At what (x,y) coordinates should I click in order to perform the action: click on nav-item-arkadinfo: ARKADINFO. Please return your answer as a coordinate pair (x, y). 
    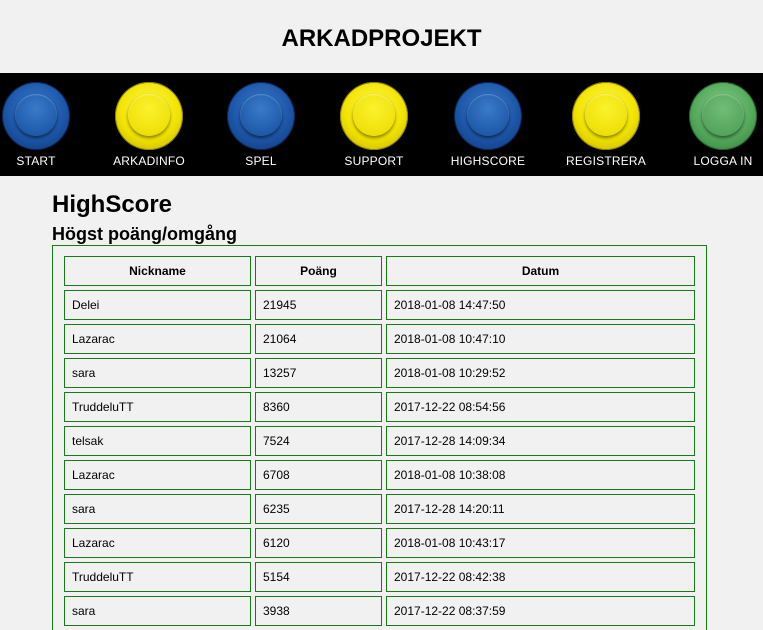
    Looking at the image, I should click on (149, 124).